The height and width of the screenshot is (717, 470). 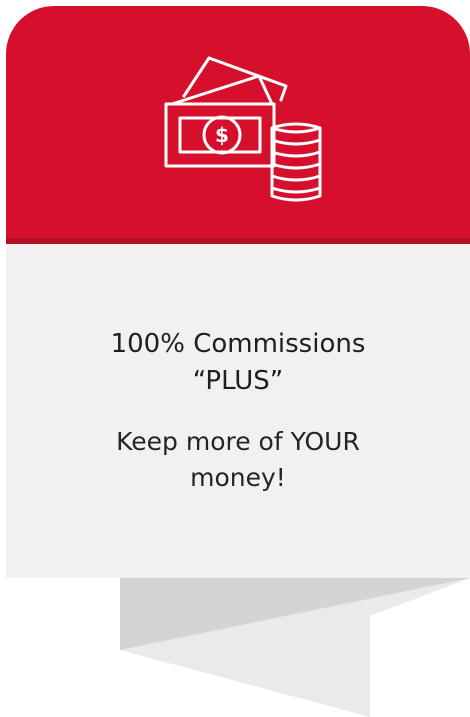 What do you see at coordinates (238, 381) in the screenshot?
I see `card-title-line-2: “PLUS”` at bounding box center [238, 381].